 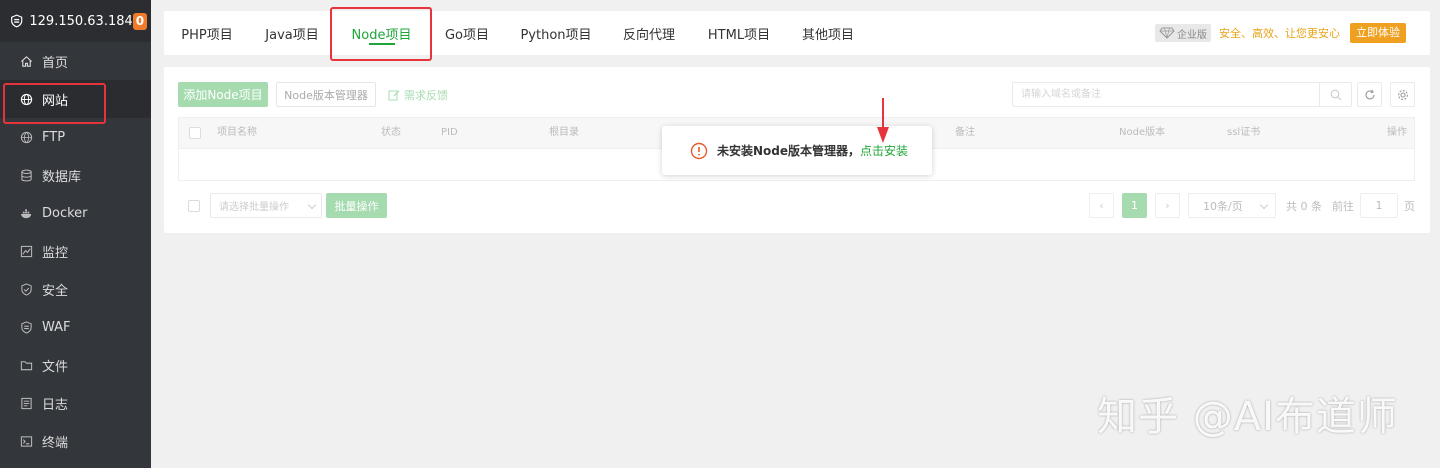 What do you see at coordinates (75, 137) in the screenshot?
I see `sidebar-item-ftp: FTP` at bounding box center [75, 137].